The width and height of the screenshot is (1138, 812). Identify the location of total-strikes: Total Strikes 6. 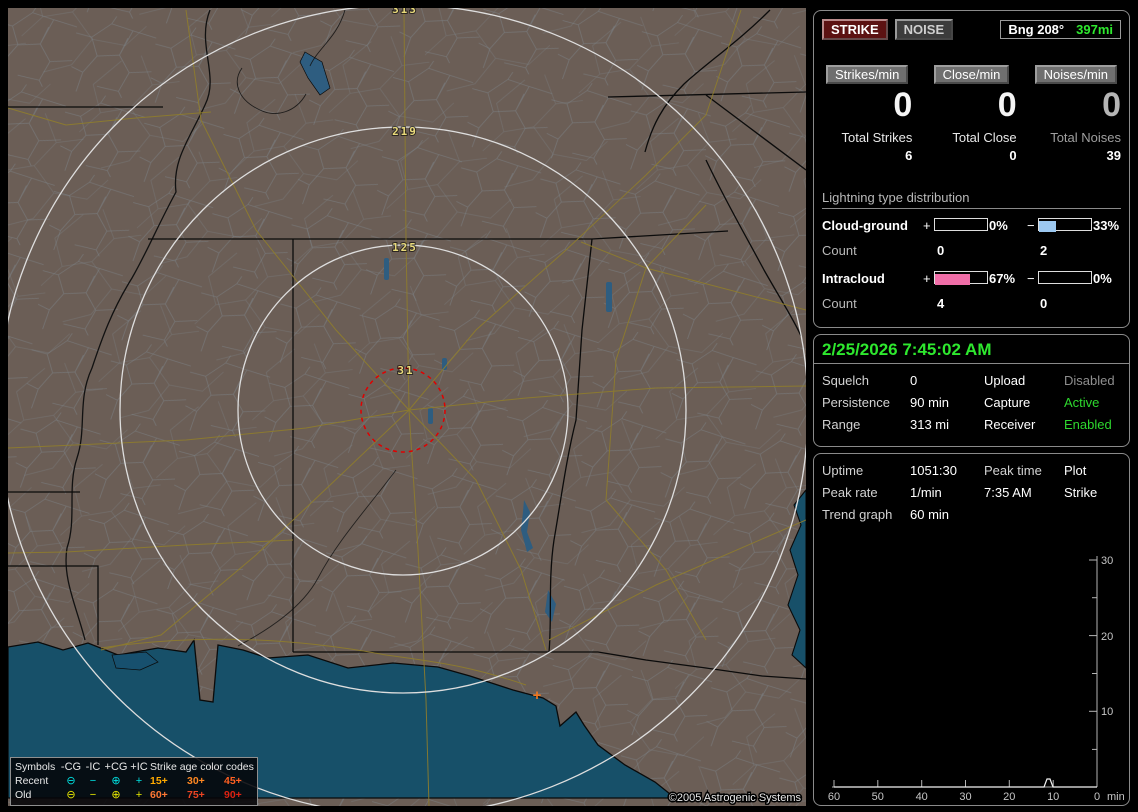
(867, 146).